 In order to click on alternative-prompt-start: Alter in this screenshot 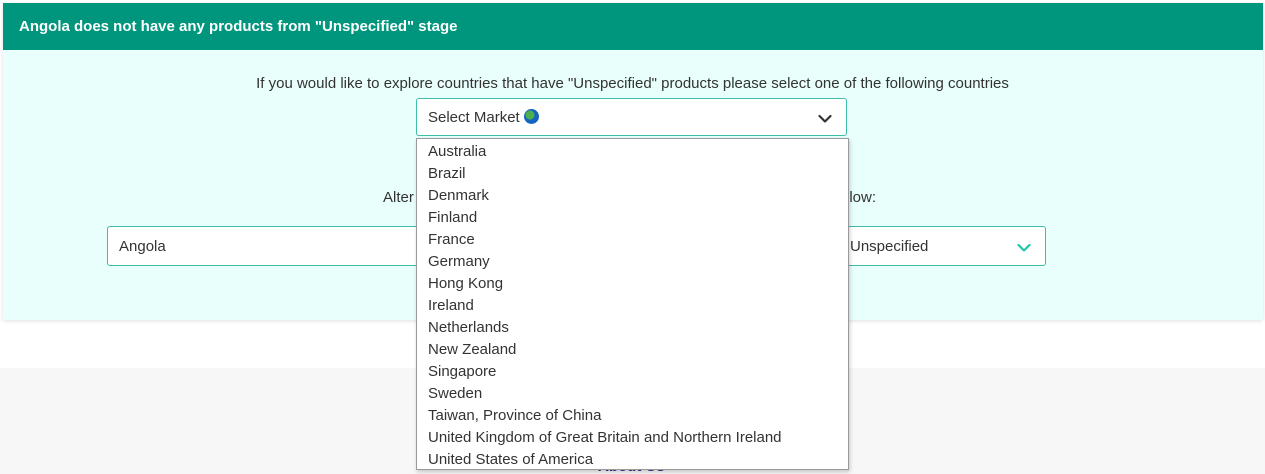, I will do `click(398, 197)`.